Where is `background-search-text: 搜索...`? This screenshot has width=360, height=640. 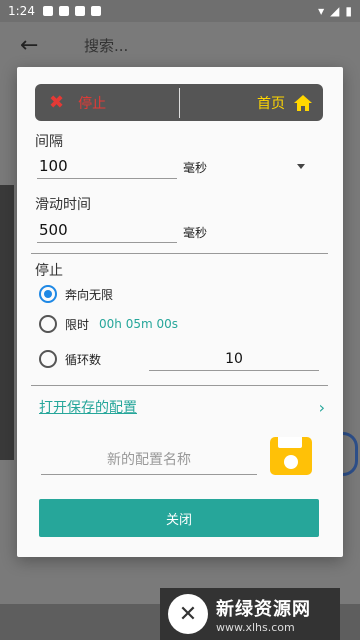
background-search-text: 搜索... is located at coordinates (106, 45).